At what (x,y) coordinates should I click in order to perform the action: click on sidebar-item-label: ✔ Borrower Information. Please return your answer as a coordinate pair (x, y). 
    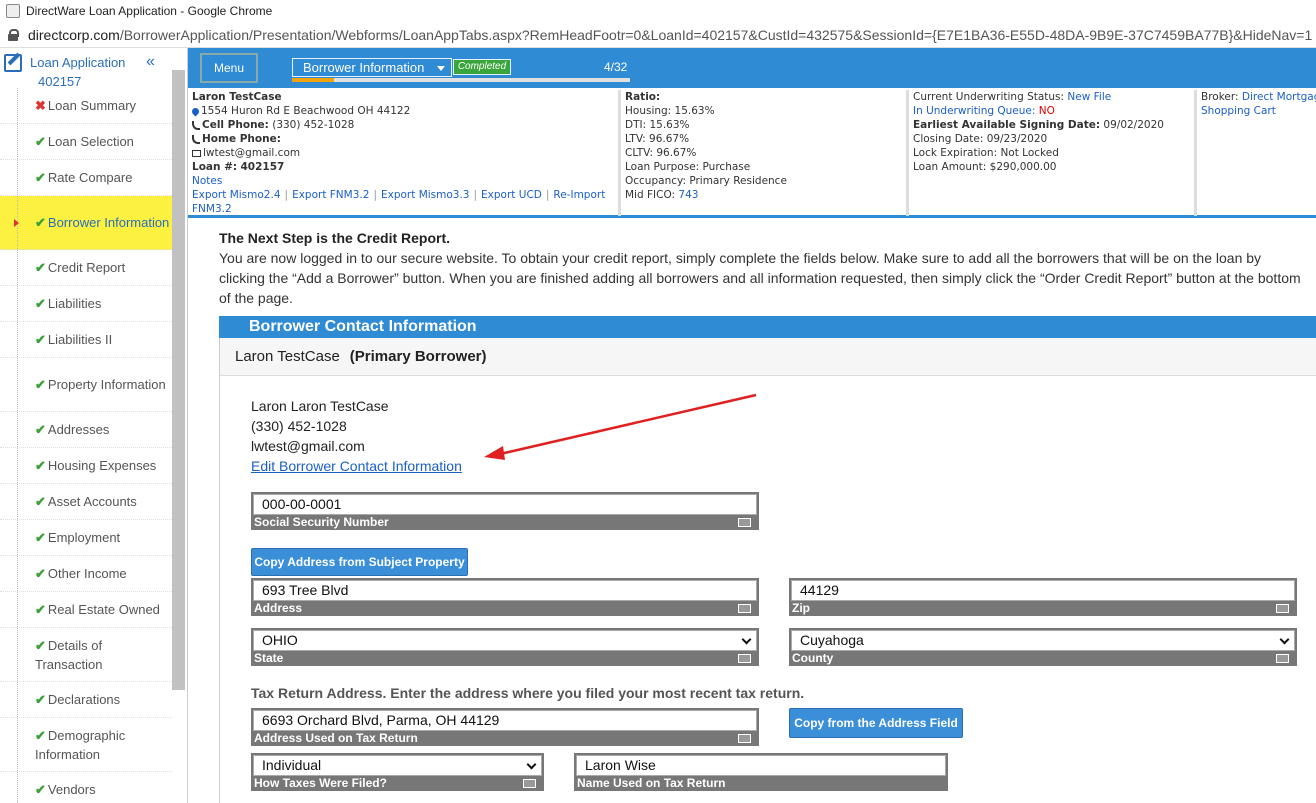
    Looking at the image, I should click on (102, 222).